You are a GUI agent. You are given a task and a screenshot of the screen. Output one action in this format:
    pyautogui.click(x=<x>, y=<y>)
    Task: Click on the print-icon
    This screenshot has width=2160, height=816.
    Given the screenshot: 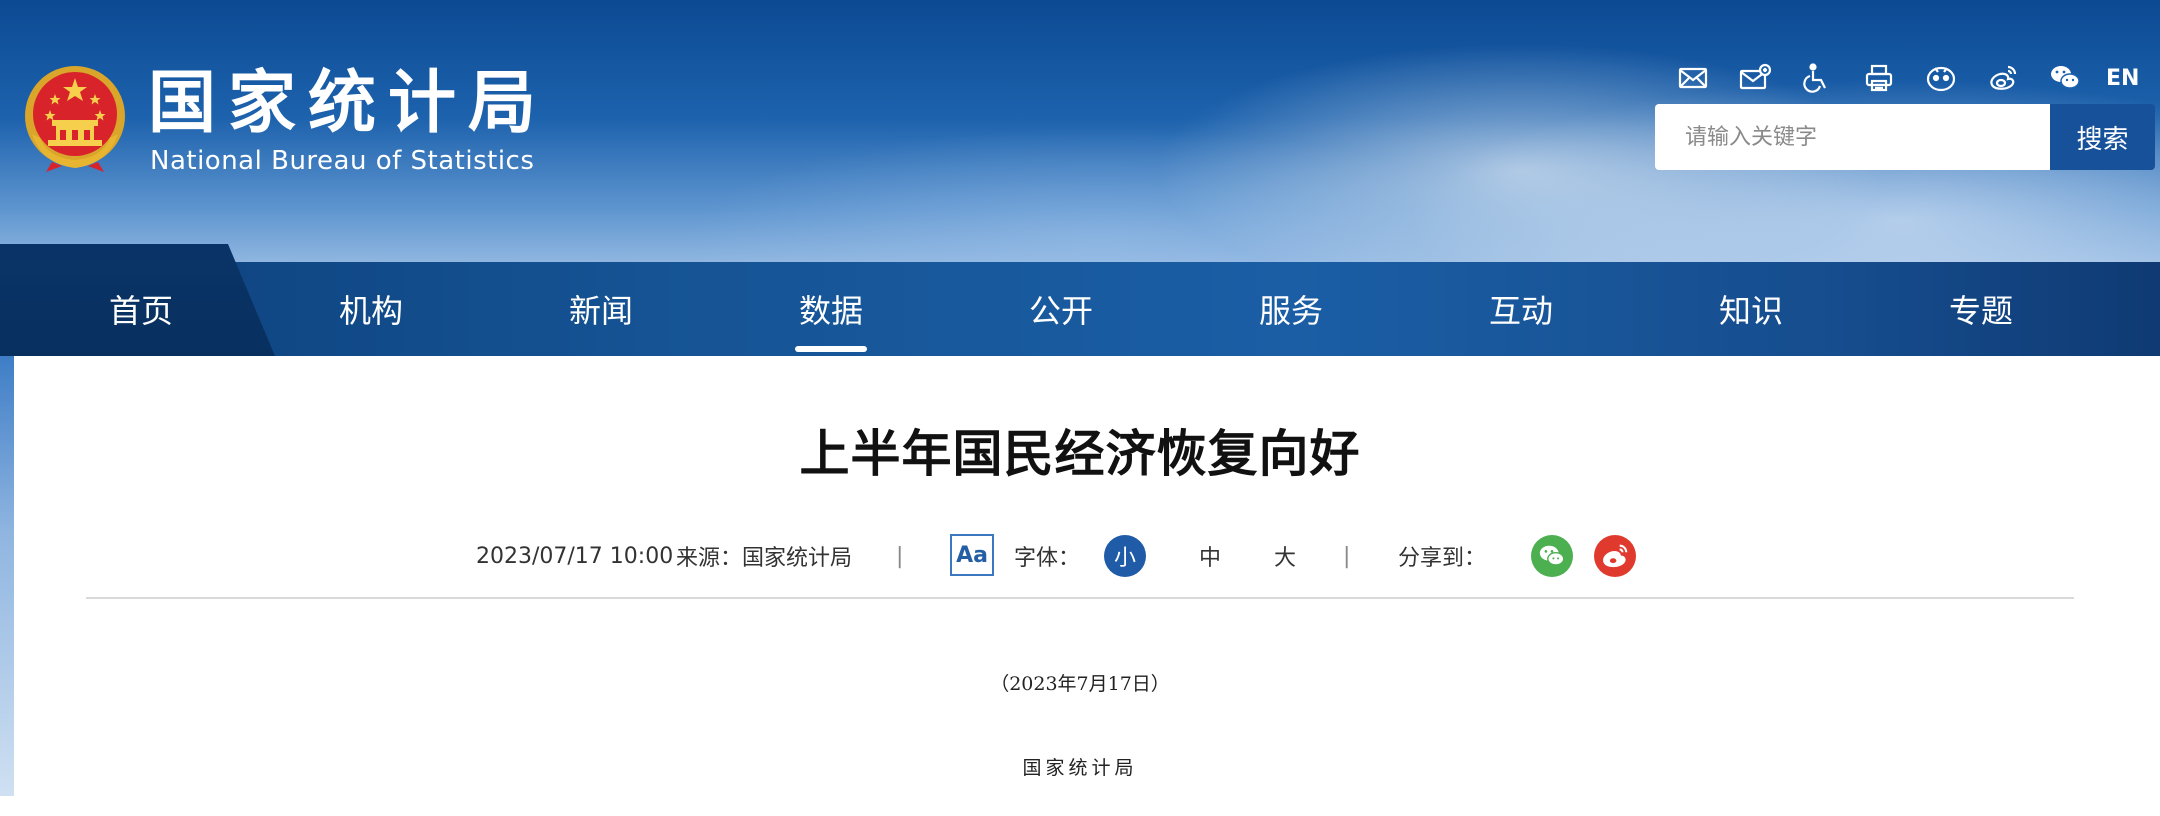 What is the action you would take?
    pyautogui.click(x=1879, y=78)
    